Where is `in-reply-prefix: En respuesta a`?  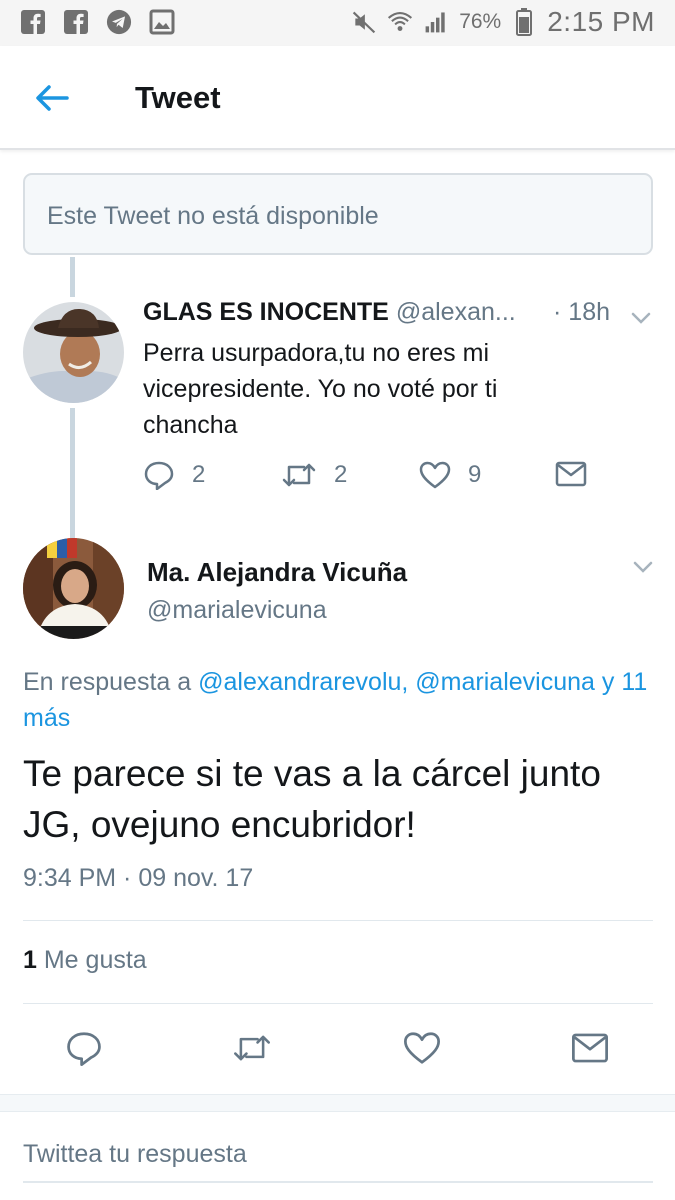
in-reply-prefix: En respuesta a is located at coordinates (107, 682).